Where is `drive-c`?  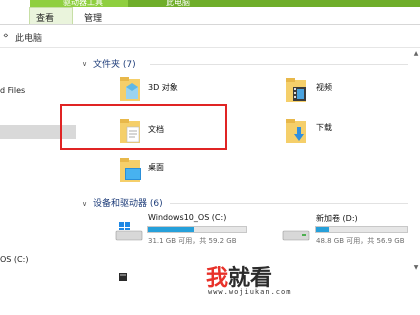
drive-c is located at coordinates (129, 233).